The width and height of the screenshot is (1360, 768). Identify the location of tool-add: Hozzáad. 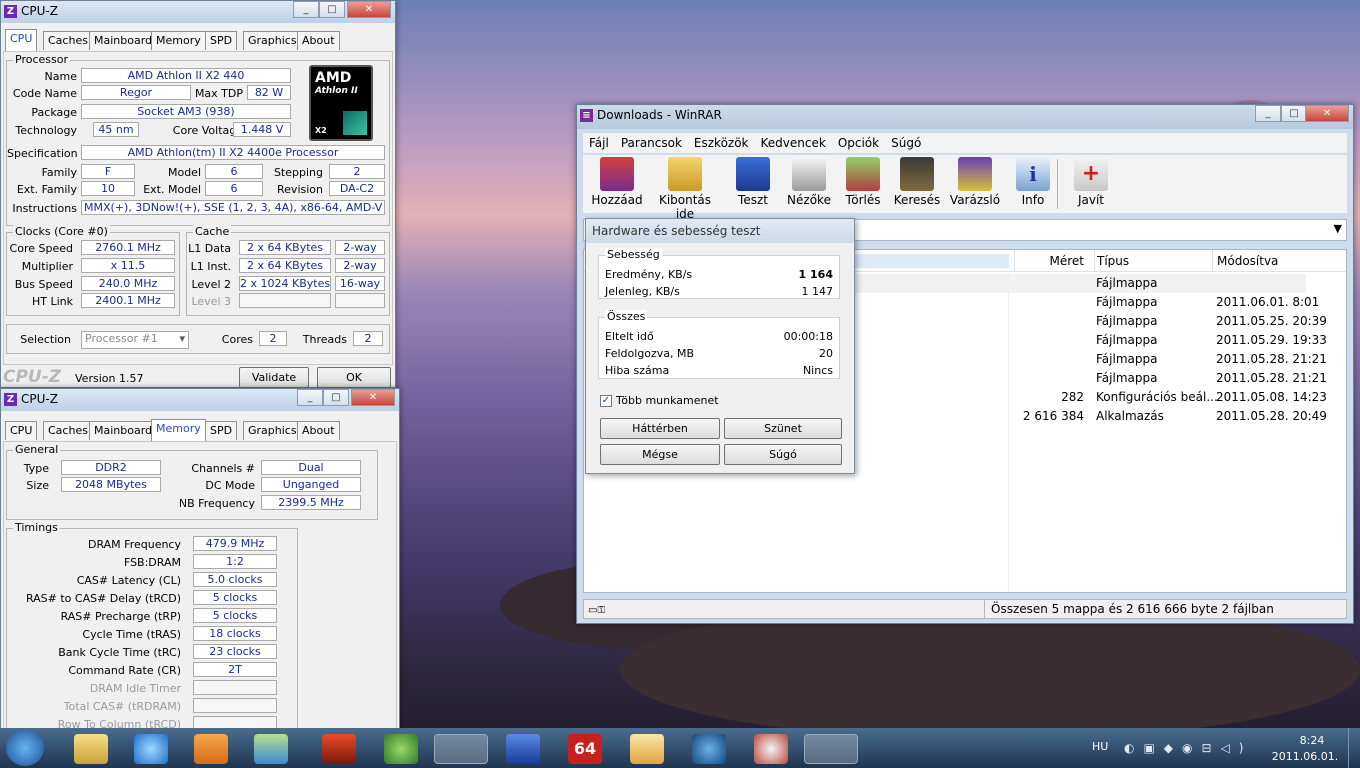
(617, 181).